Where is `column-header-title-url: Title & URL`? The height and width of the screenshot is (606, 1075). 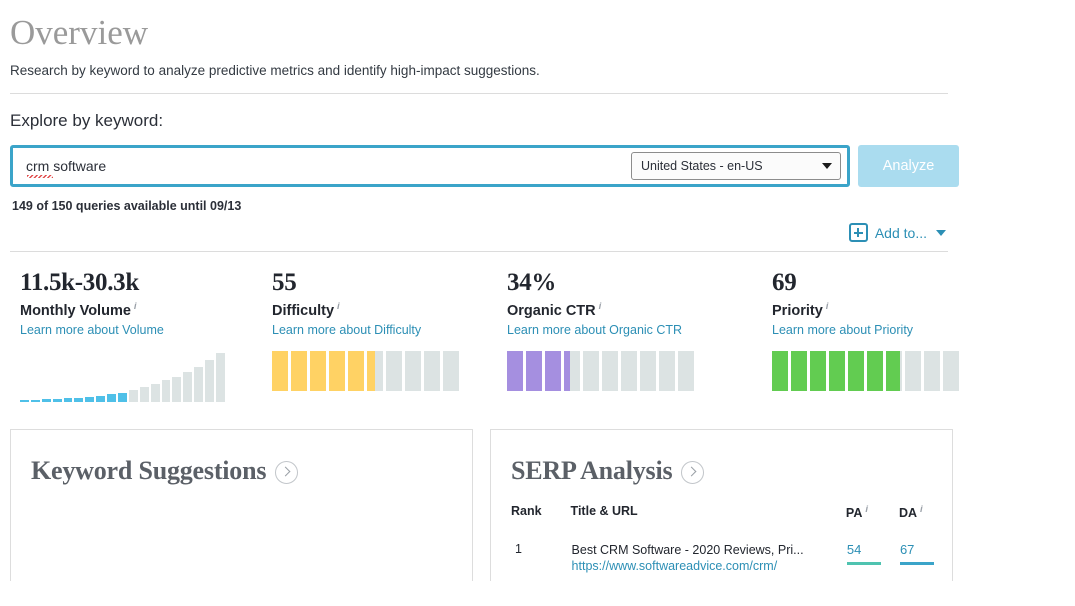
column-header-title-url: Title & URL is located at coordinates (604, 510).